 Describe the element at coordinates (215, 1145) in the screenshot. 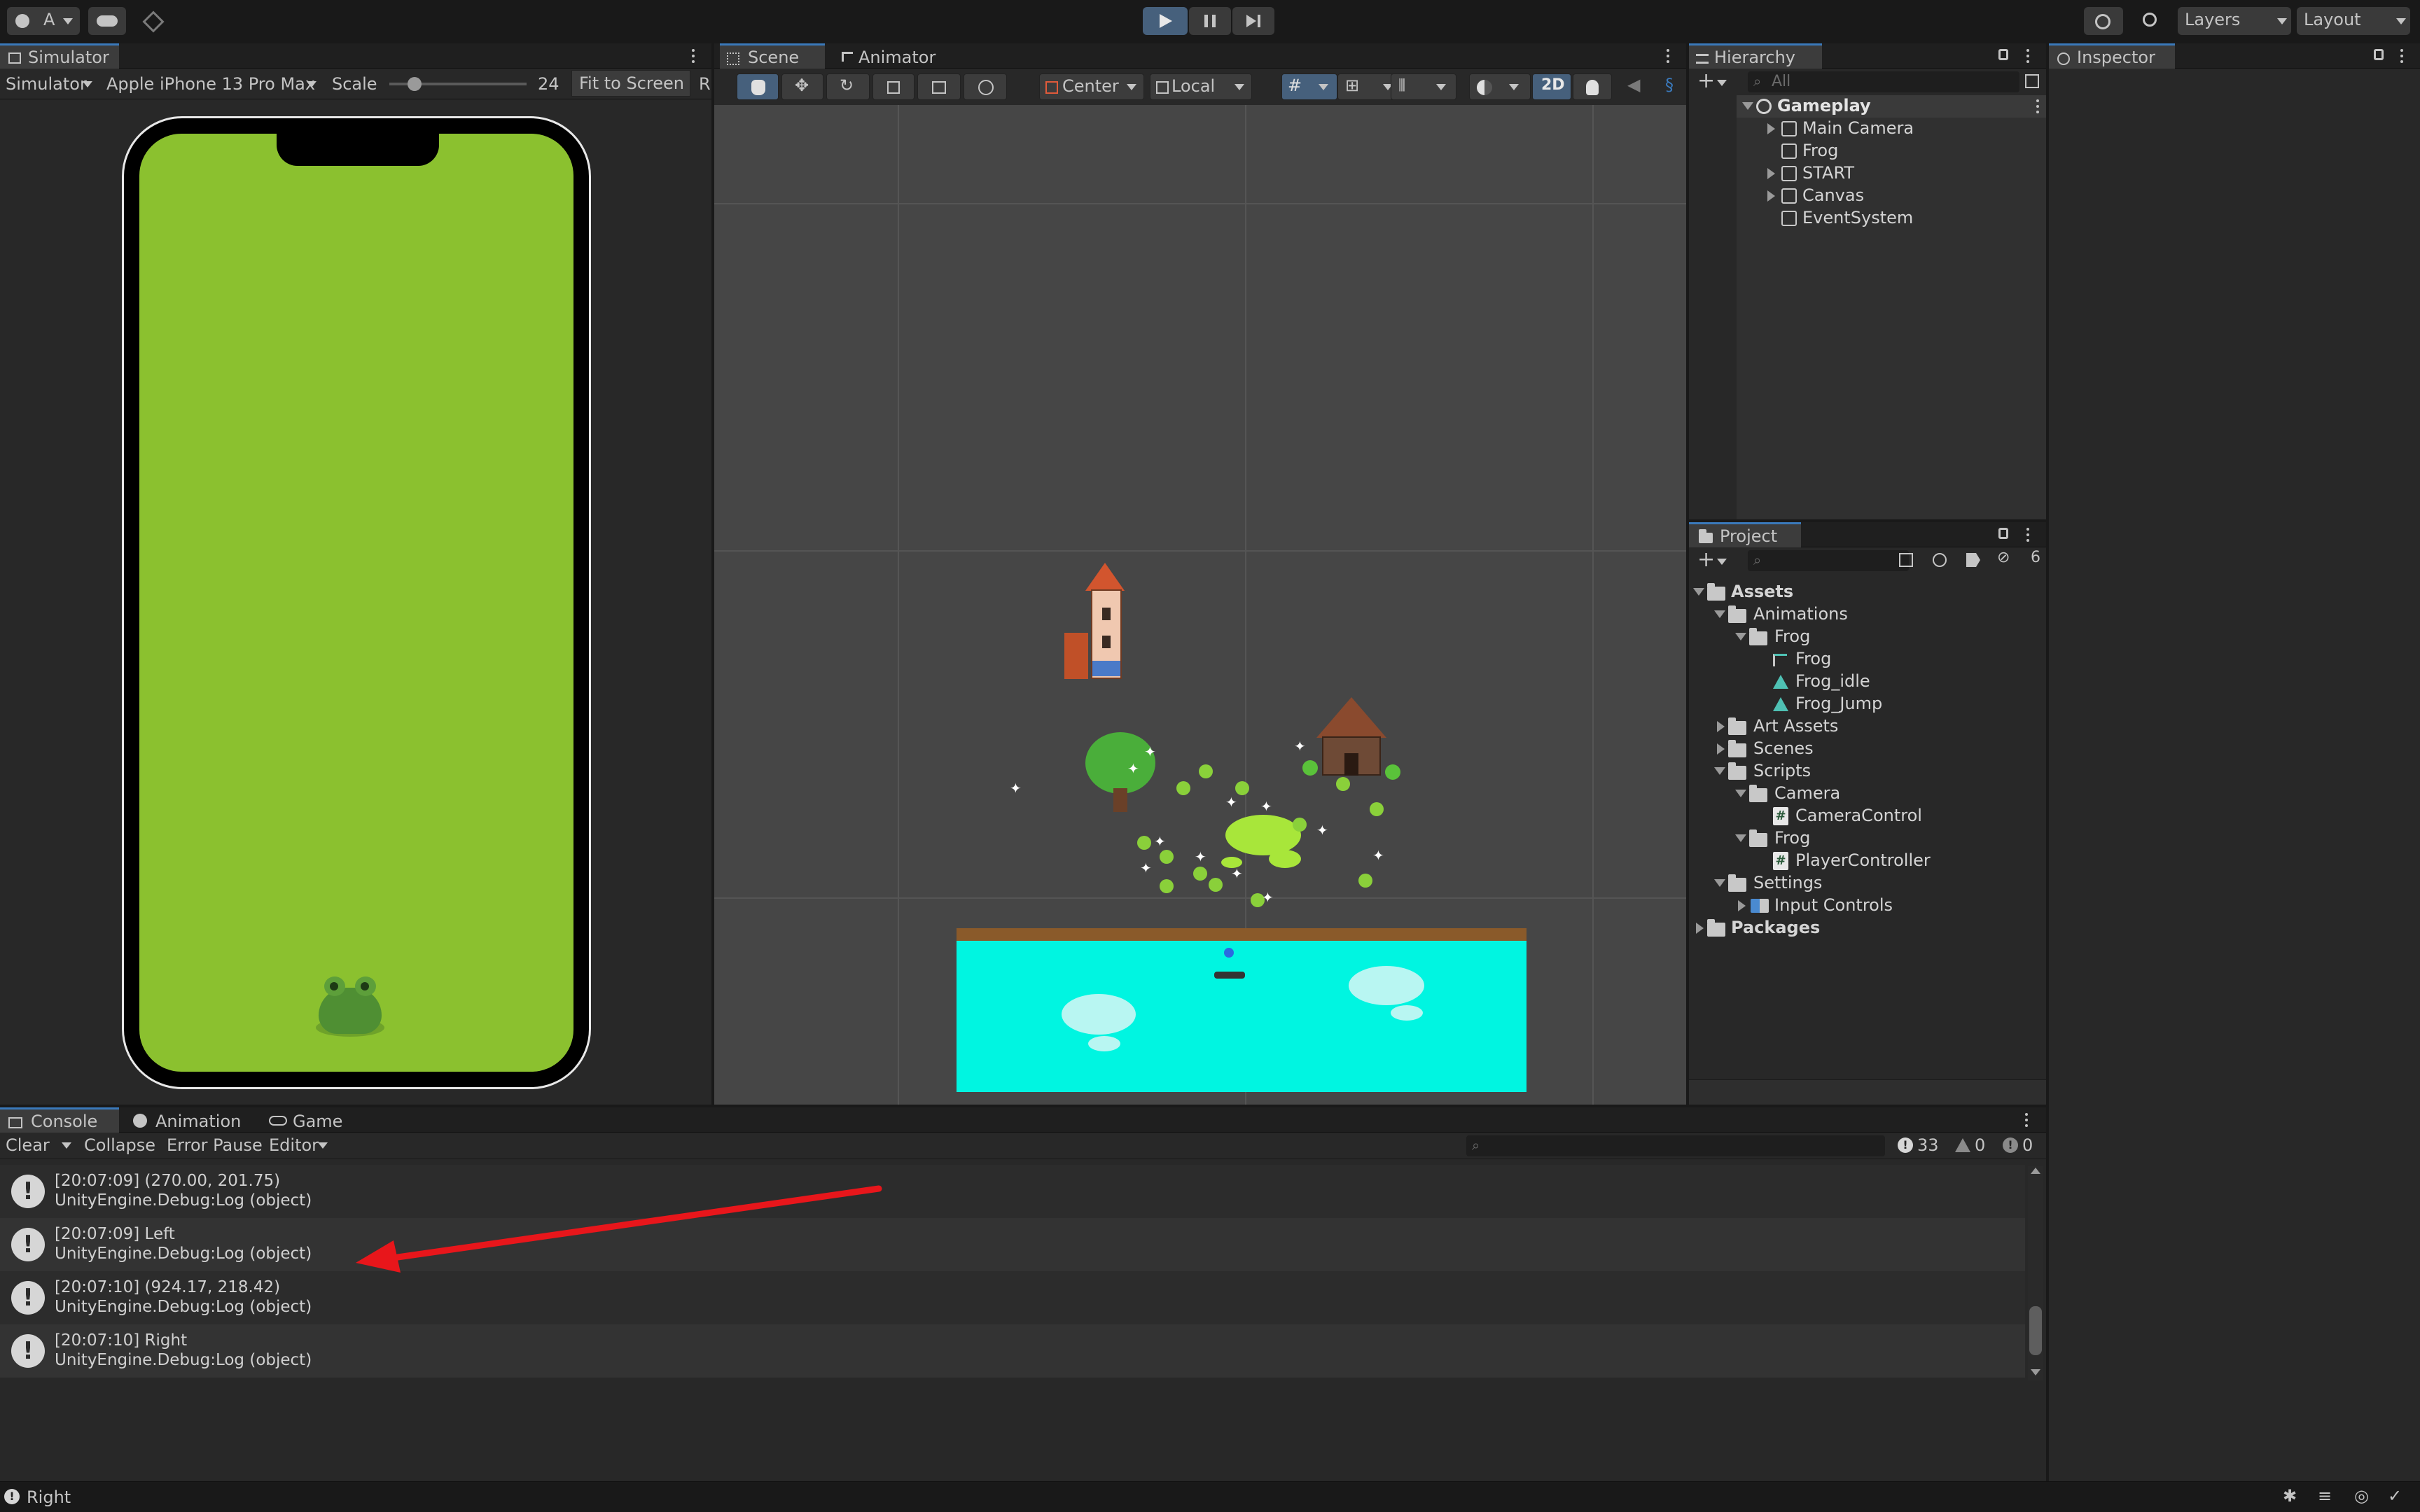

I see `error-pause-toggle: Error Pause` at that location.